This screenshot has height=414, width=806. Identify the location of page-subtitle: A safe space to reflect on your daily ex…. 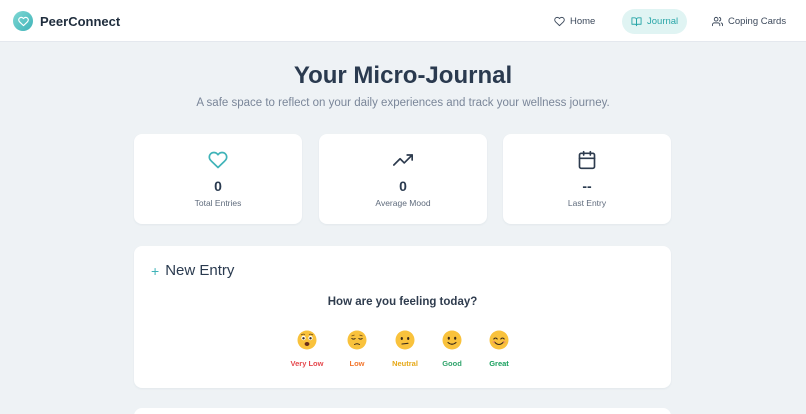
(403, 103).